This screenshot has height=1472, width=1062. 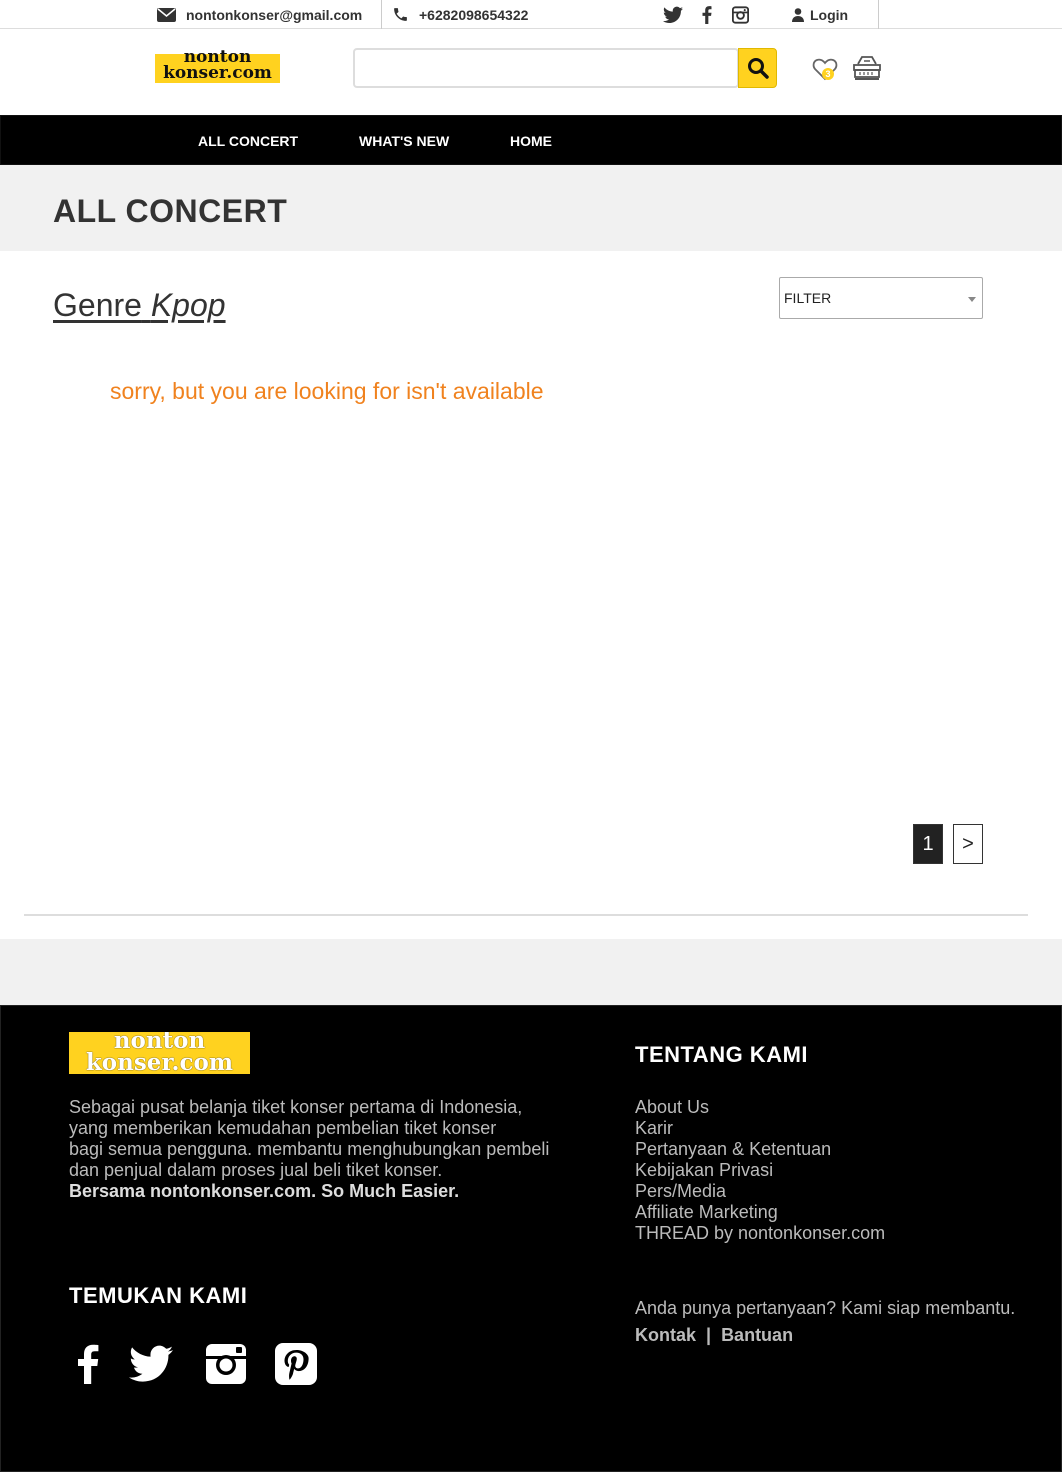 I want to click on envelope-icon, so click(x=166, y=14).